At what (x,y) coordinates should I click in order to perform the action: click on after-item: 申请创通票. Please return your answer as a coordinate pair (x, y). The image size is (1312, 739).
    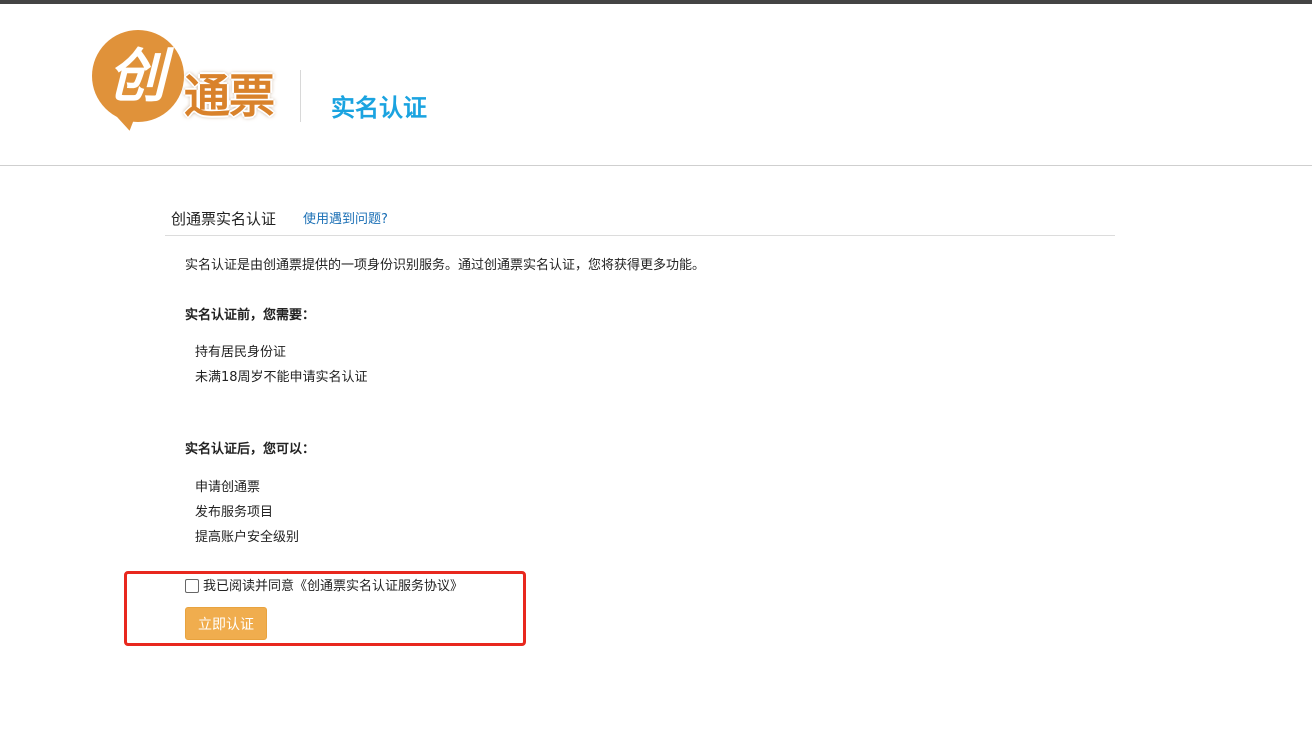
    Looking at the image, I should click on (228, 487).